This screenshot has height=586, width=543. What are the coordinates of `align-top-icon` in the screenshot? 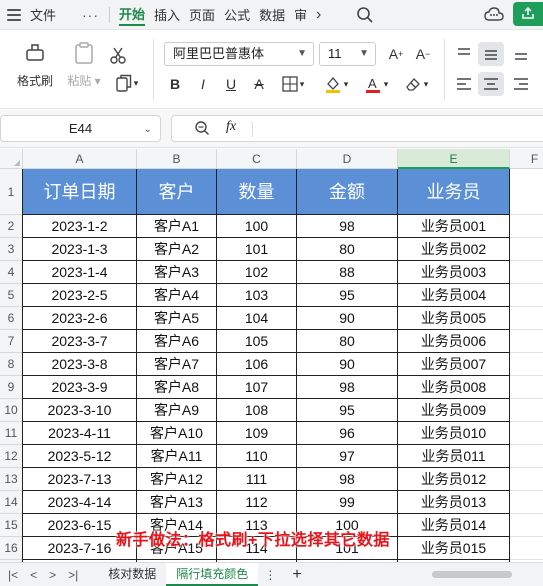 It's located at (464, 54).